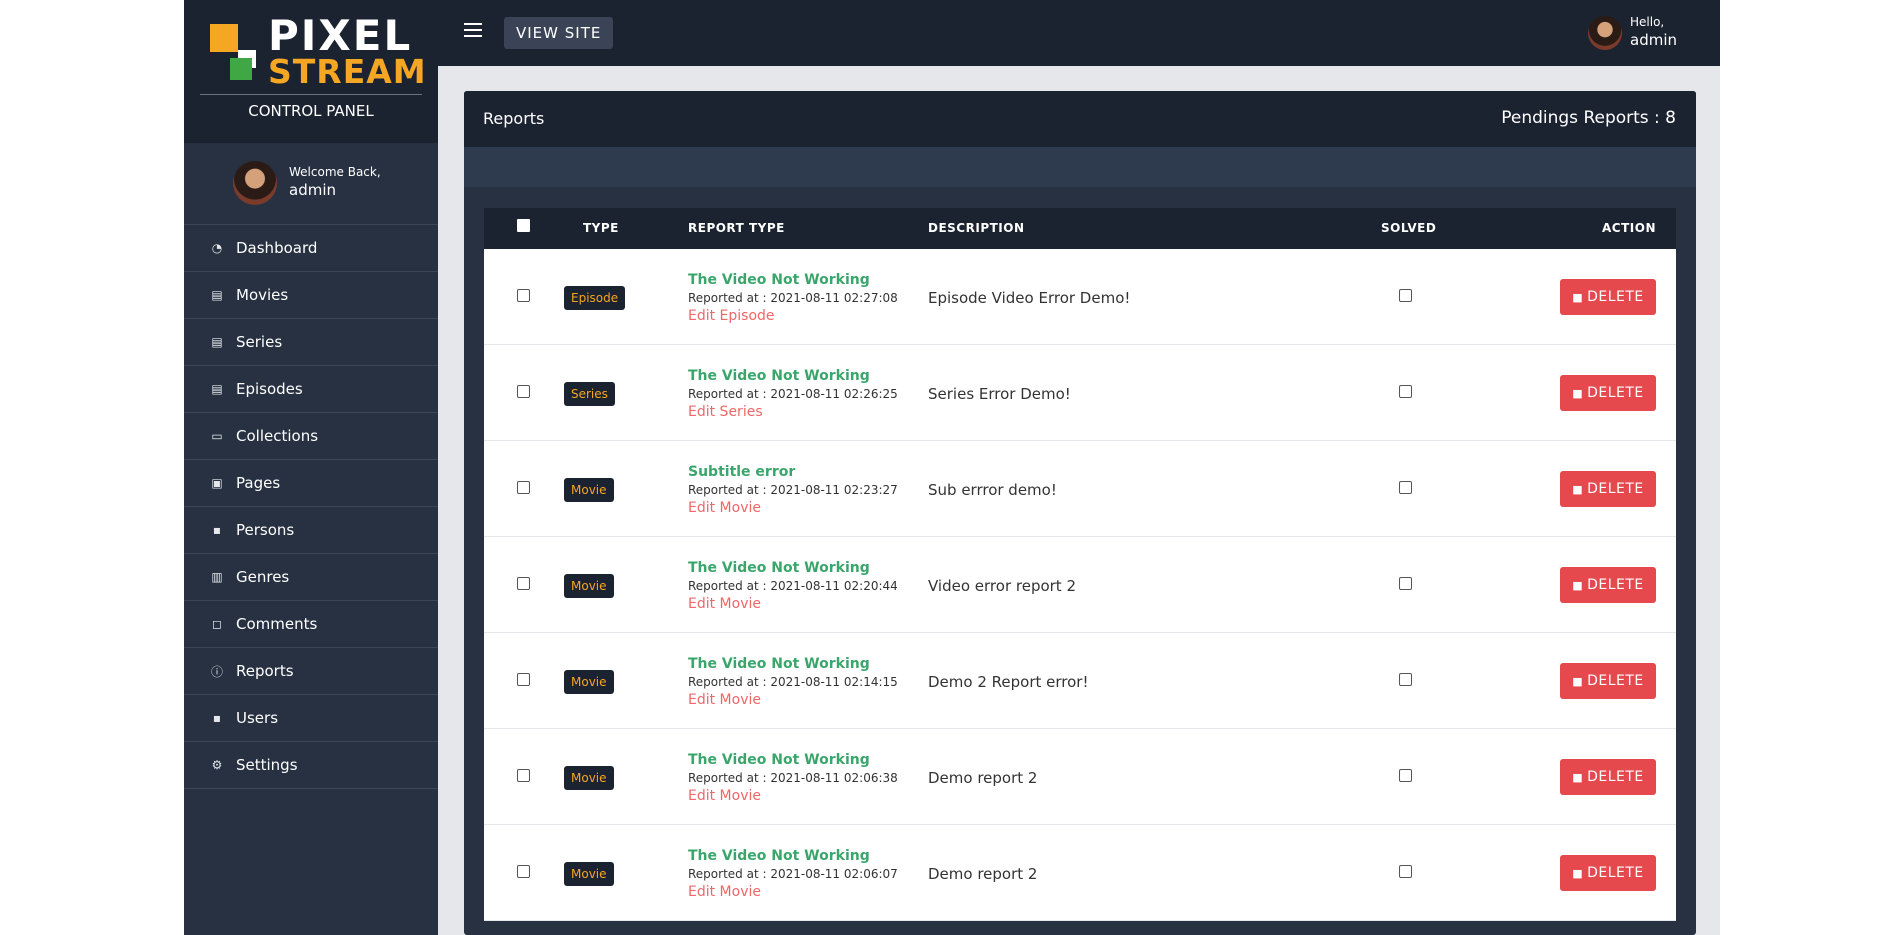  Describe the element at coordinates (589, 394) in the screenshot. I see `type-badge: Series` at that location.